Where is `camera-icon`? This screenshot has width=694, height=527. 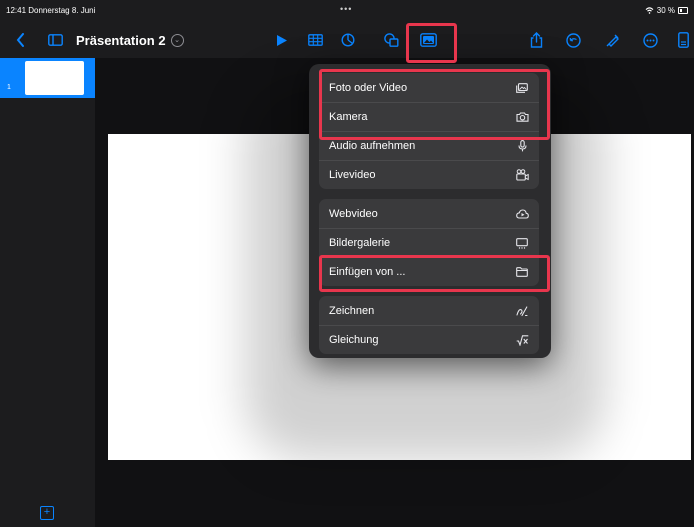 camera-icon is located at coordinates (522, 117).